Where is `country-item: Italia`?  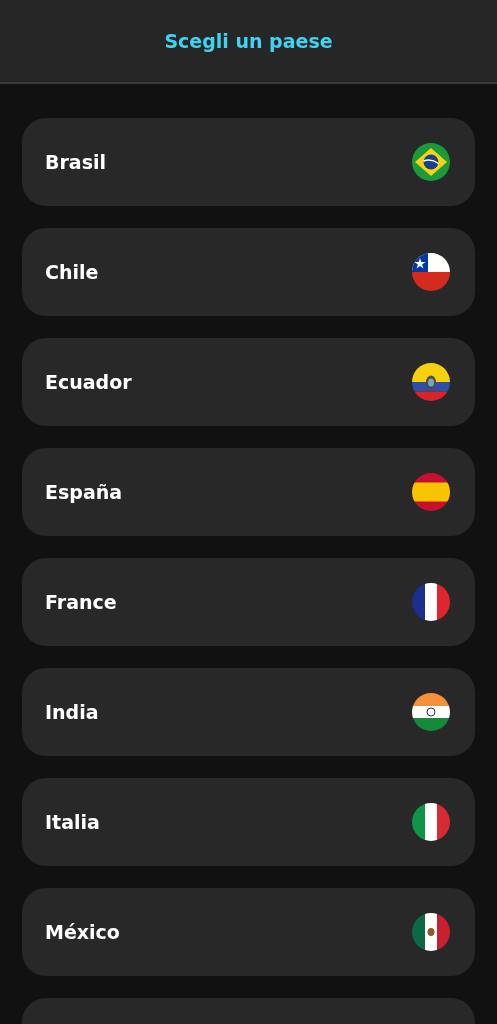
country-item: Italia is located at coordinates (248, 822).